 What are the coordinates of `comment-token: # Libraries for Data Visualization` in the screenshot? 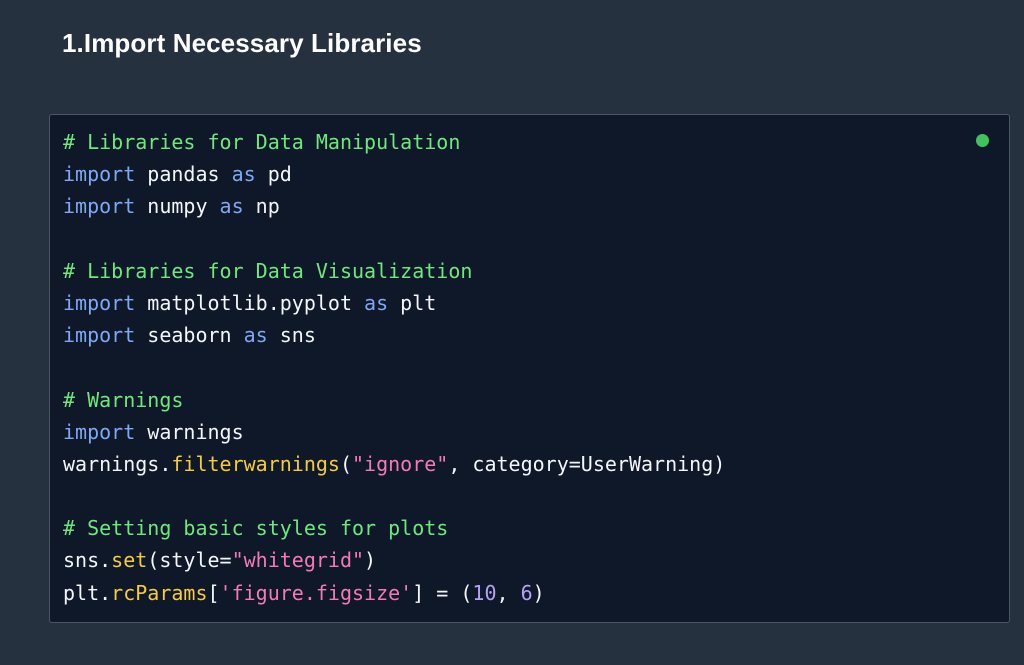 It's located at (268, 270).